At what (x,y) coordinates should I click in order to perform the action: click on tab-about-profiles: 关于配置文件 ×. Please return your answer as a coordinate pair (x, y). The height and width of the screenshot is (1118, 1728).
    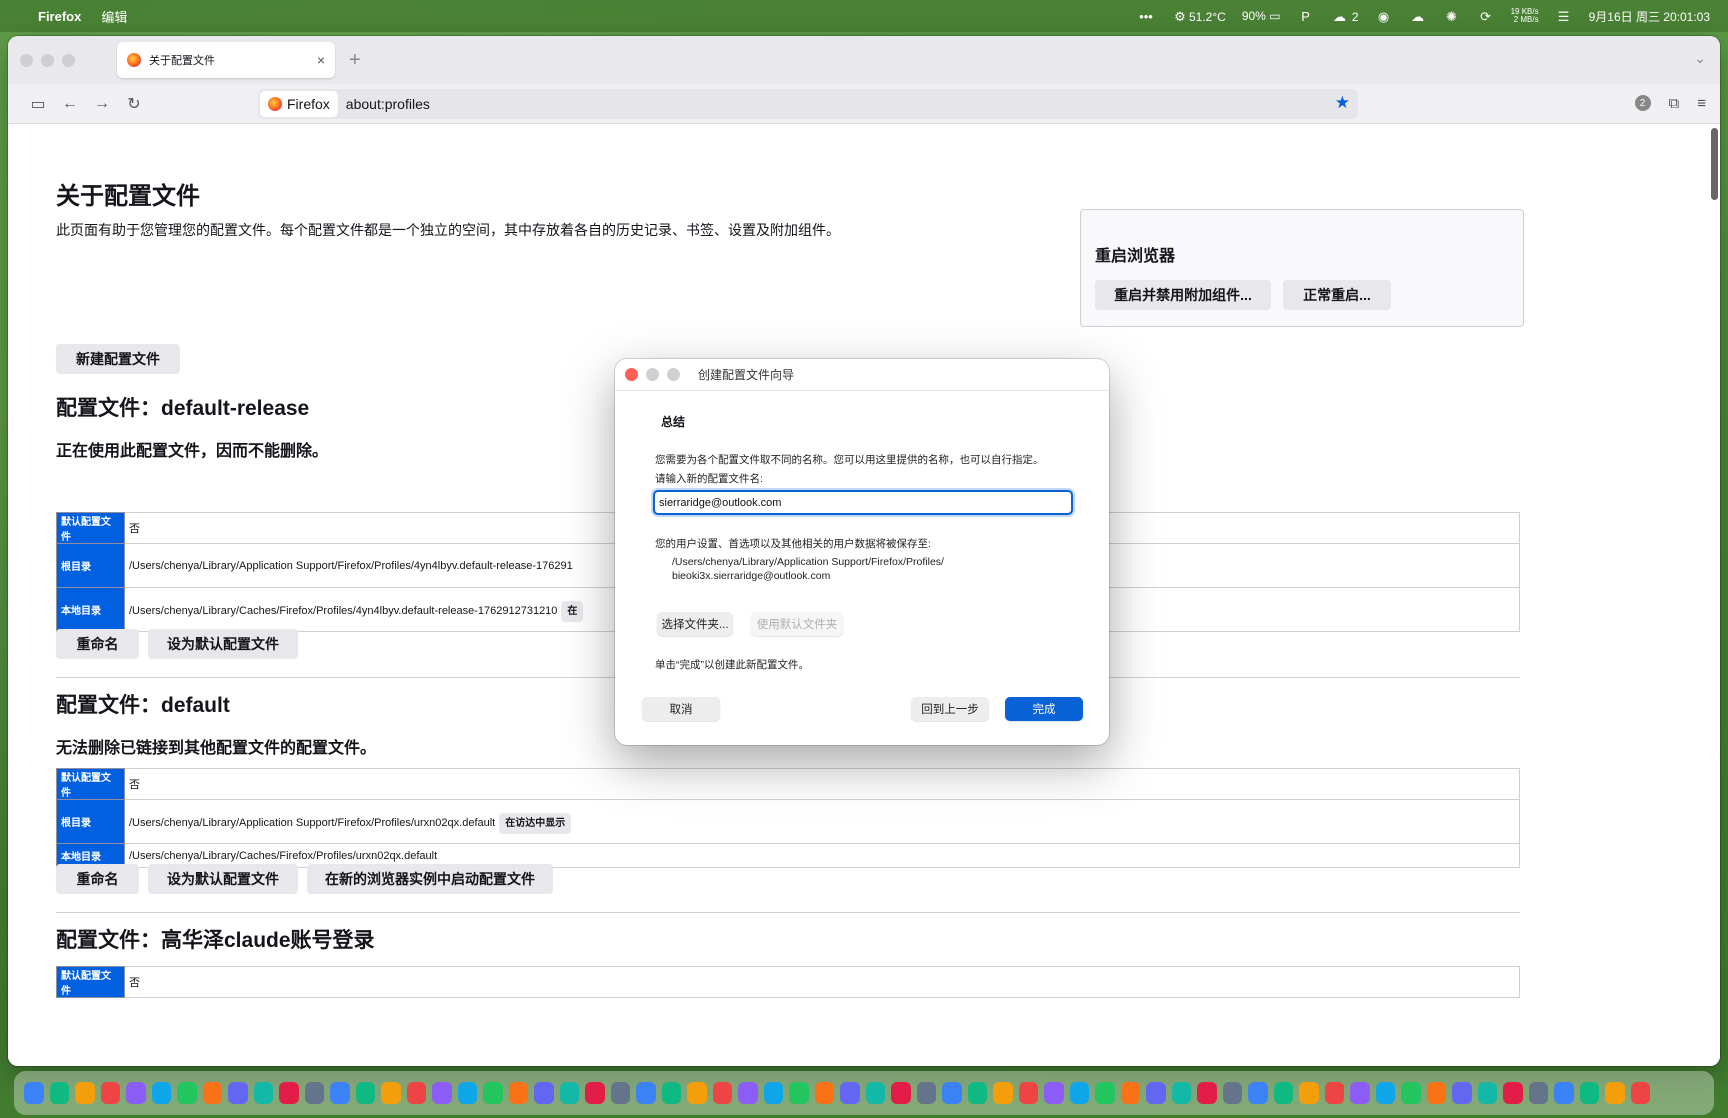
    Looking at the image, I should click on (226, 60).